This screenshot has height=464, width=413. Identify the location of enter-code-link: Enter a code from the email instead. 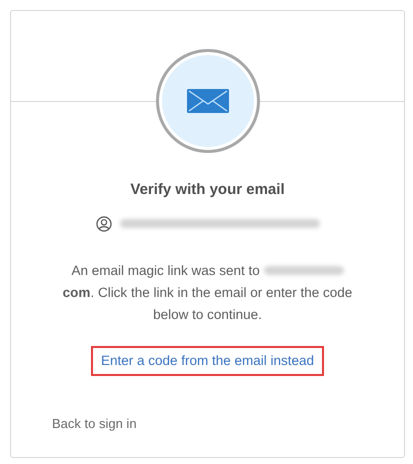
(207, 361).